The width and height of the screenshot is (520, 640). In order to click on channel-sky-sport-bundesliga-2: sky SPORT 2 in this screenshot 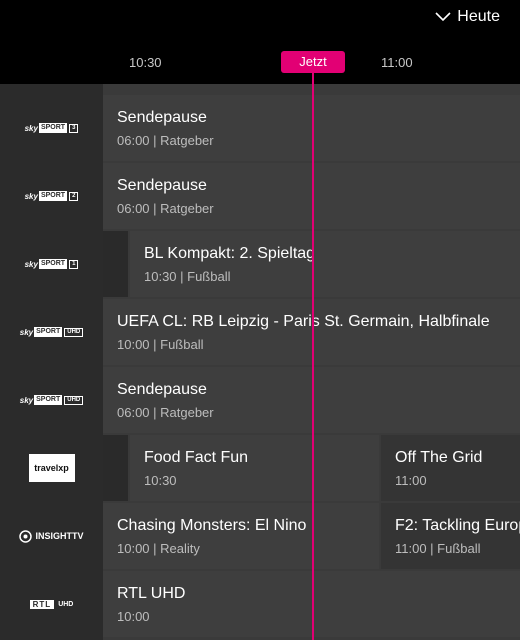, I will do `click(51, 196)`.